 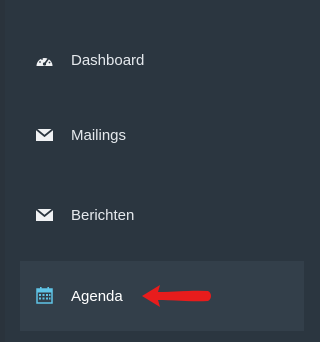 I want to click on dashboard-icon, so click(x=44, y=62).